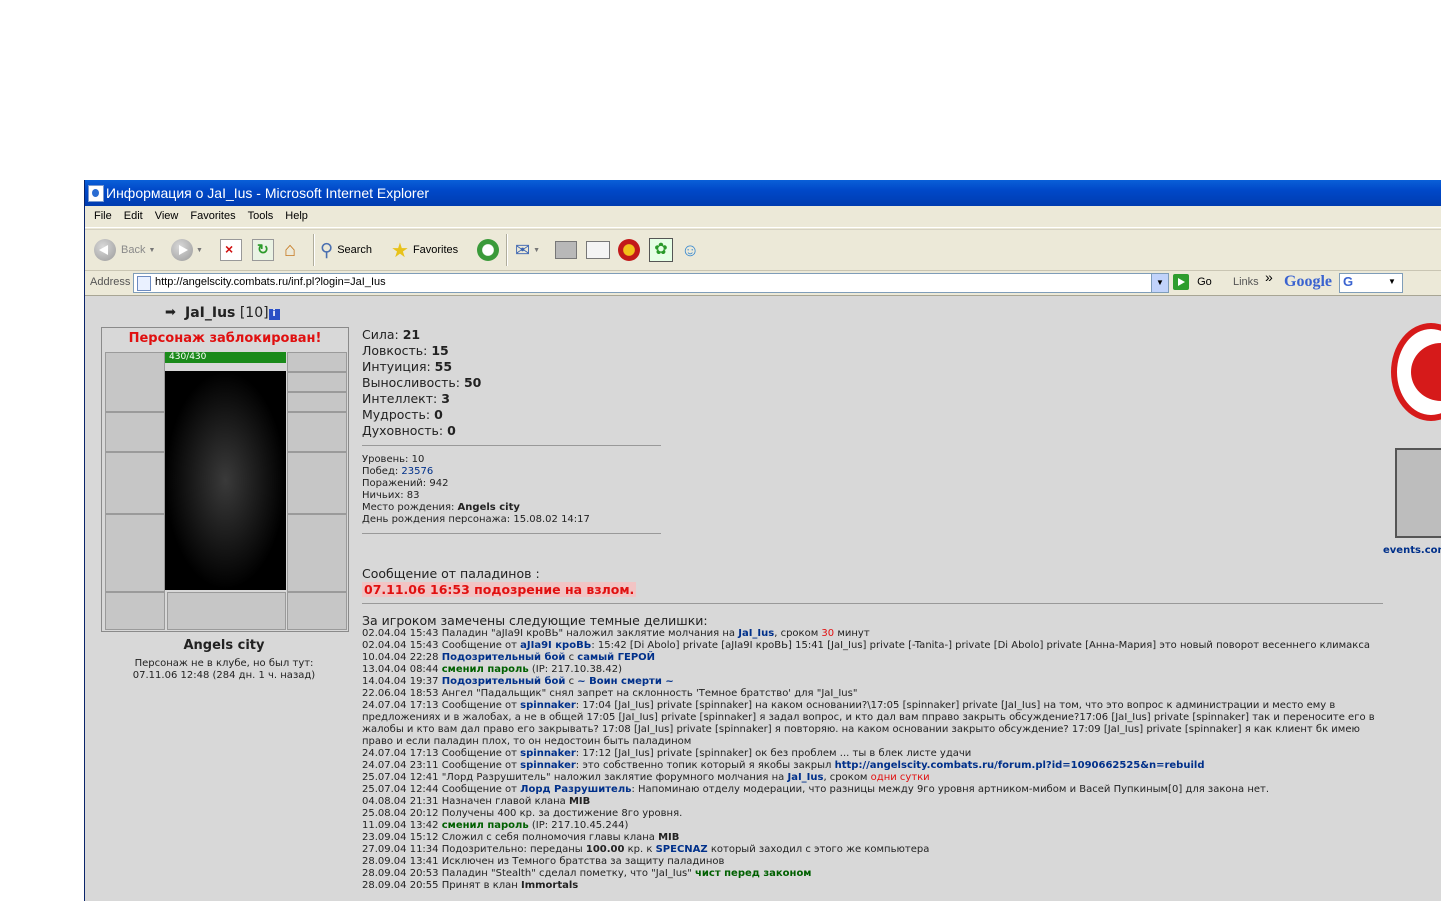  Describe the element at coordinates (225, 357) in the screenshot. I see `hp-bar: 430/430` at that location.